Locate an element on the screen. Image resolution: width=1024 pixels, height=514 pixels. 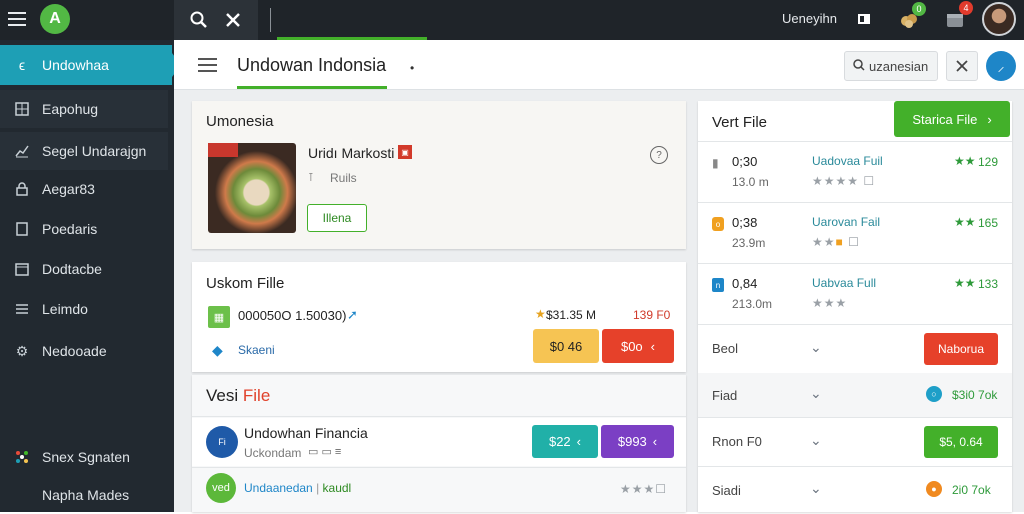
lock-icon: ▮ is located at coordinates (715, 163).